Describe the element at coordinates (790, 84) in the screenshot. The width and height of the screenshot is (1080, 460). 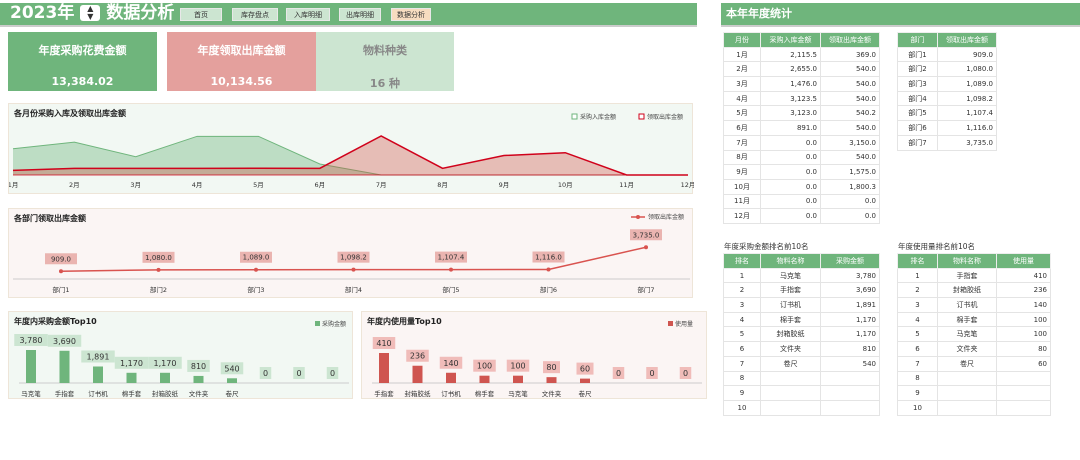
I see `table-cell: 1,476.0` at that location.